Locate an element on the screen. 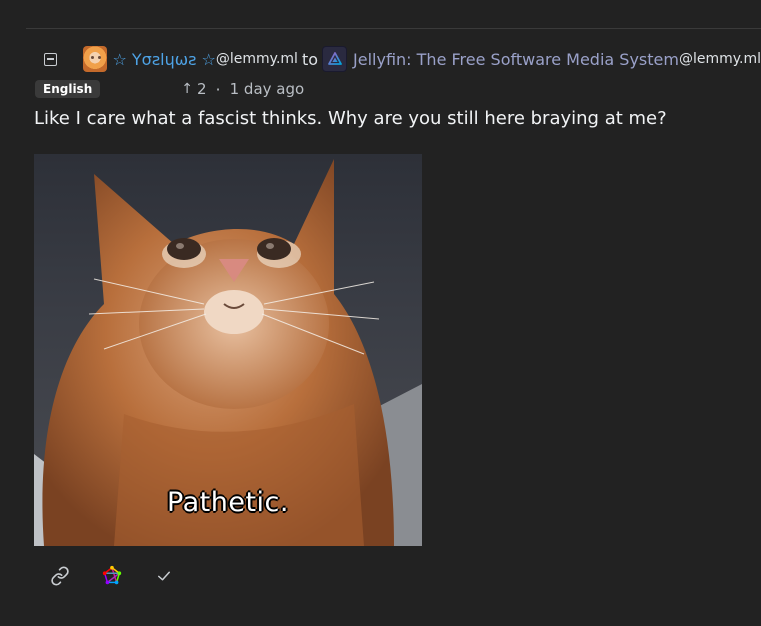 This screenshot has width=761, height=626. mark-read-button is located at coordinates (164, 576).